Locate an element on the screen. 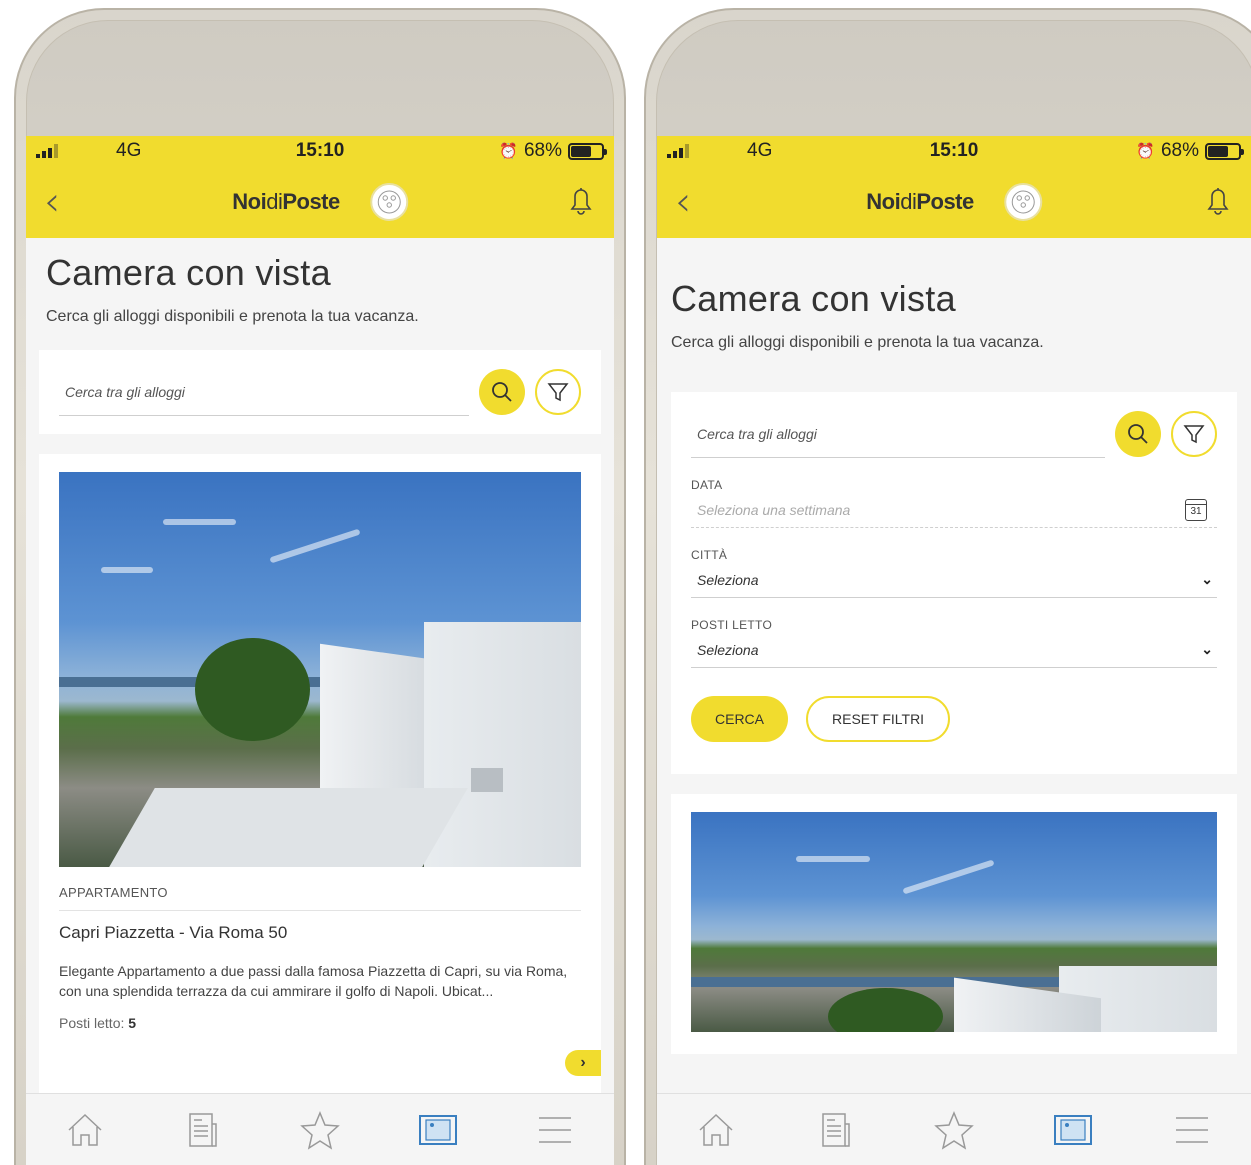  listing-detail-button: › is located at coordinates (583, 1063).